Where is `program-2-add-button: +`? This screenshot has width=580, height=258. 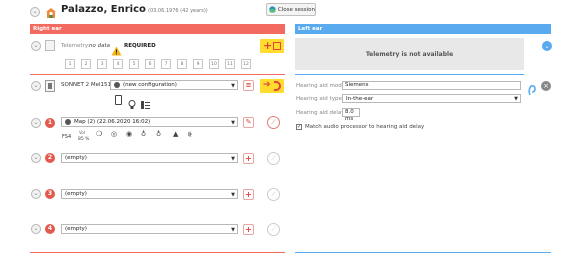
program-2-add-button: + is located at coordinates (248, 158).